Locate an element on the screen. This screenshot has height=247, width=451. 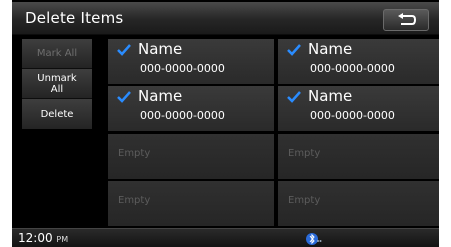
unmark-all-button: Unmark All is located at coordinates (57, 84).